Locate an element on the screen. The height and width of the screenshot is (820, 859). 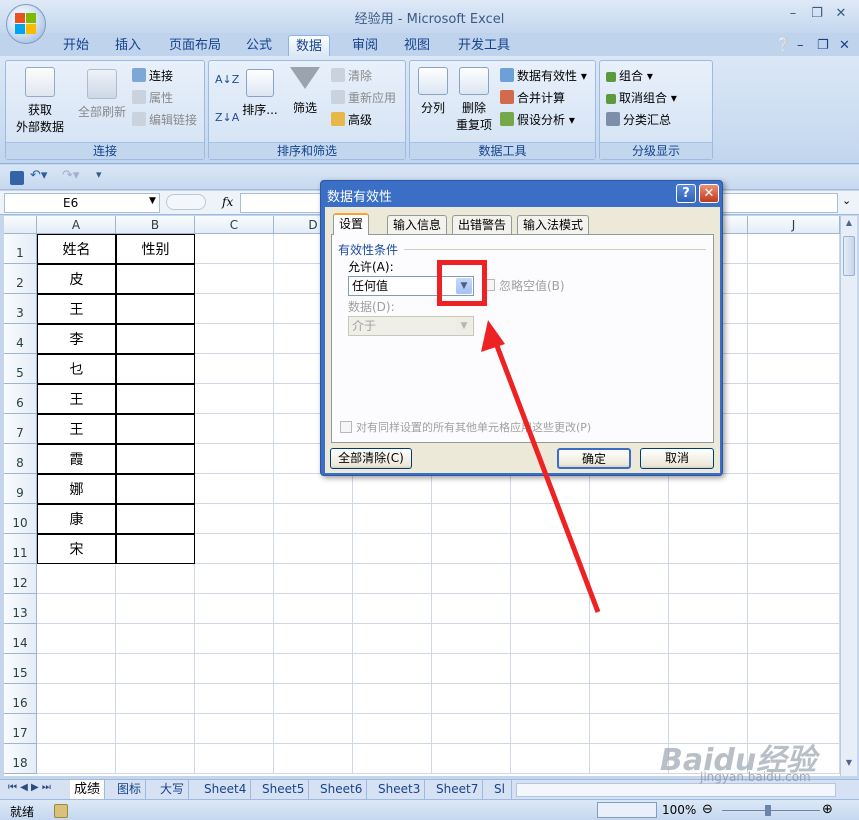
group-button: 组合 ▾ is located at coordinates (629, 75).